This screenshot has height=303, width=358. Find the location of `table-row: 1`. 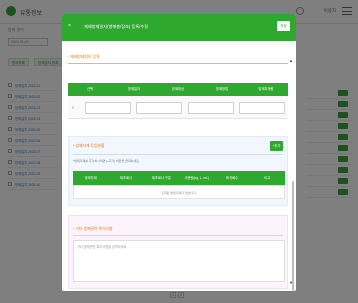

table-row: 1 is located at coordinates (178, 108).